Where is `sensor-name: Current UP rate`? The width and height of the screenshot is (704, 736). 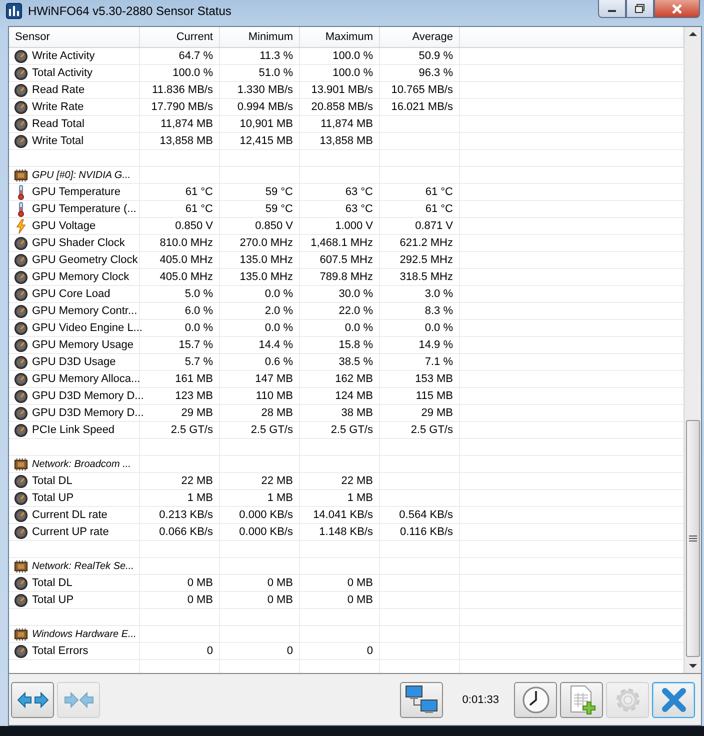
sensor-name: Current UP rate is located at coordinates (70, 532).